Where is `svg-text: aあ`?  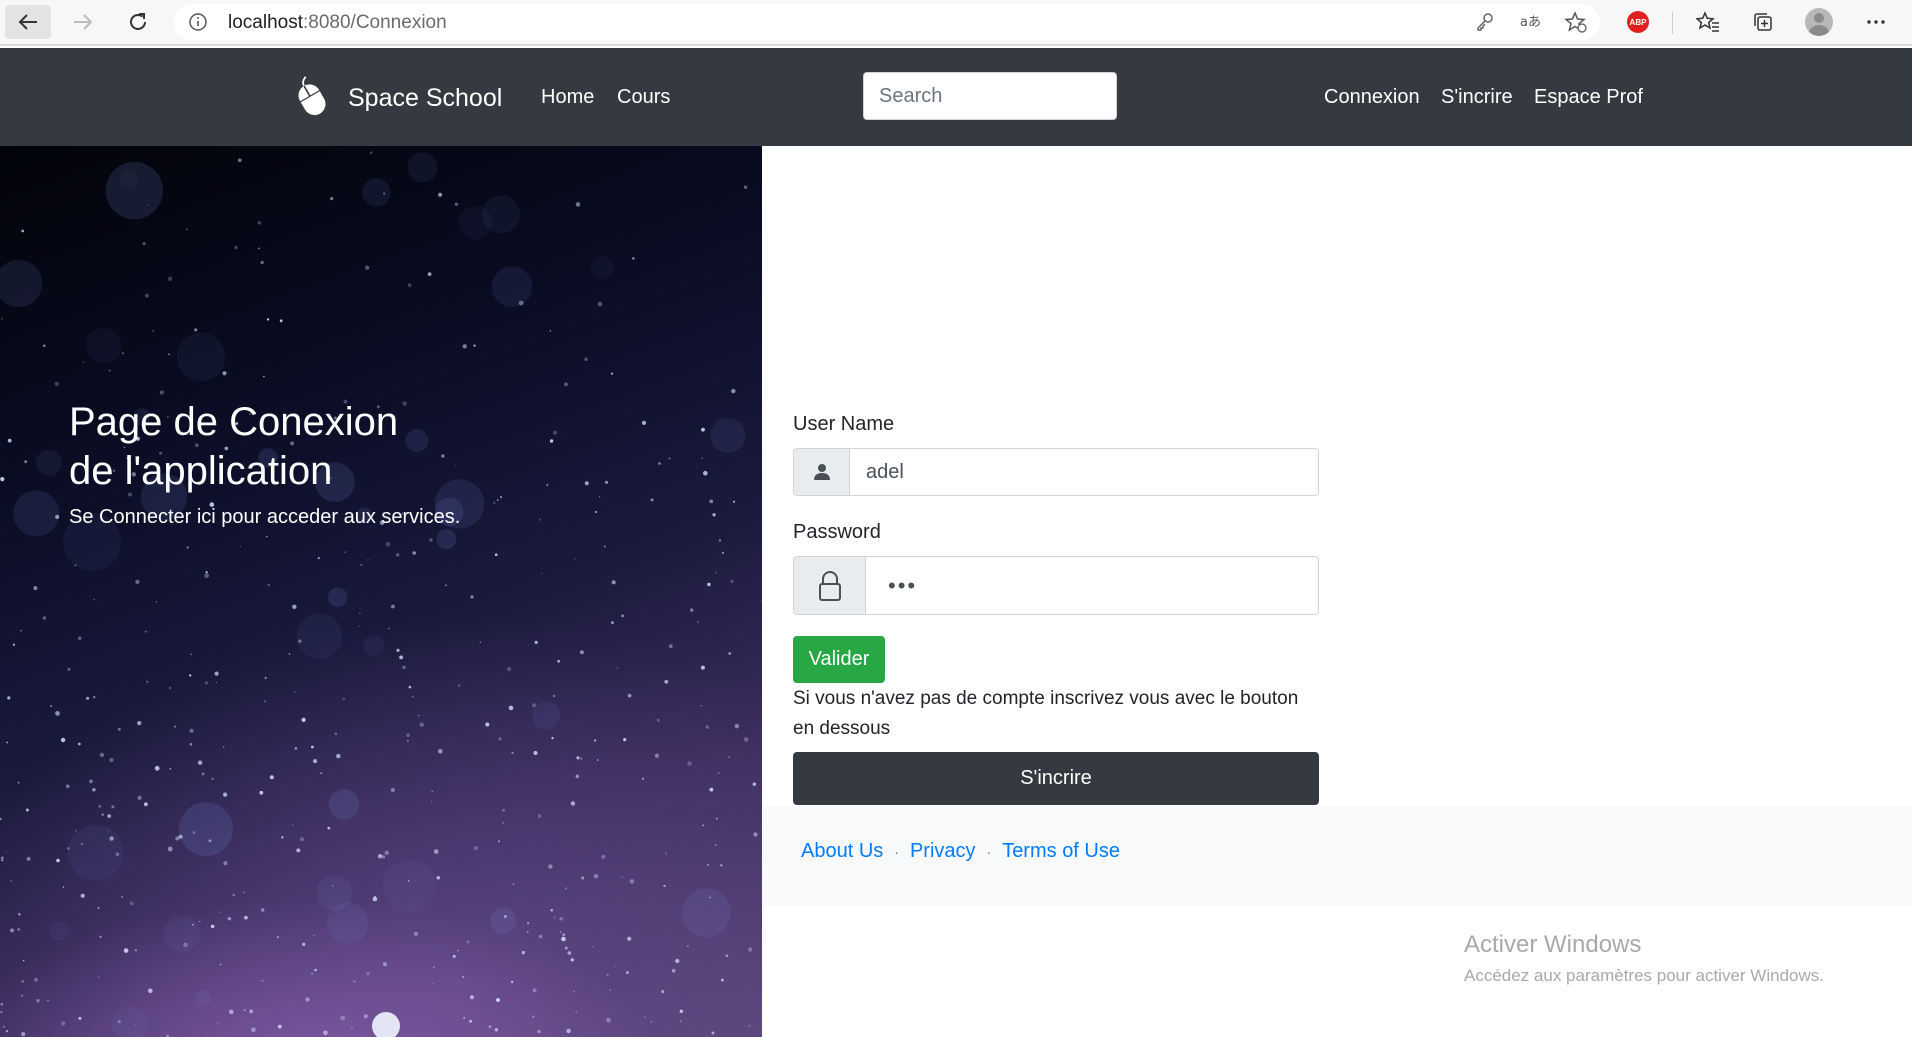
svg-text: aあ is located at coordinates (1530, 22).